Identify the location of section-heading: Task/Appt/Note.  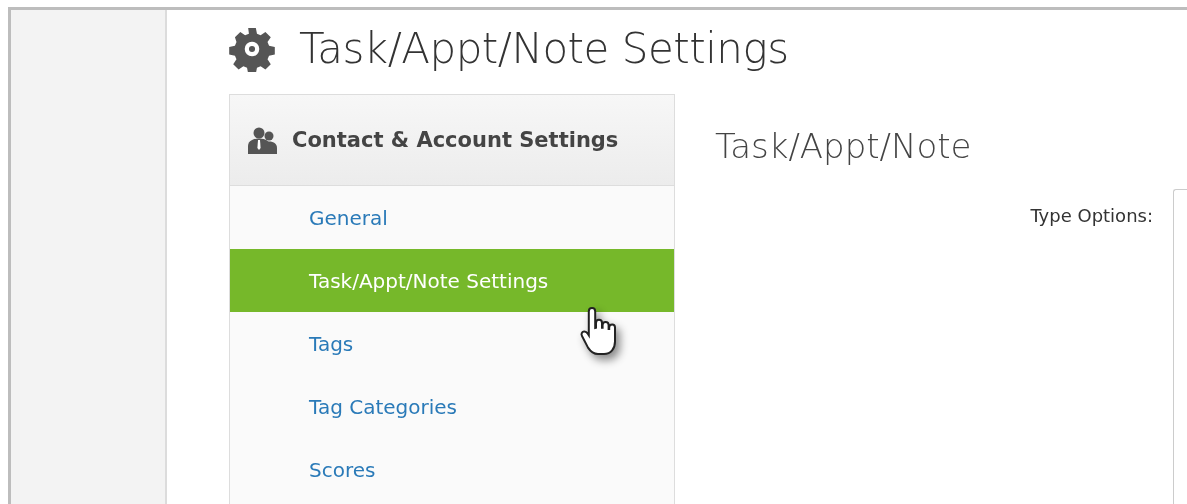
(844, 146).